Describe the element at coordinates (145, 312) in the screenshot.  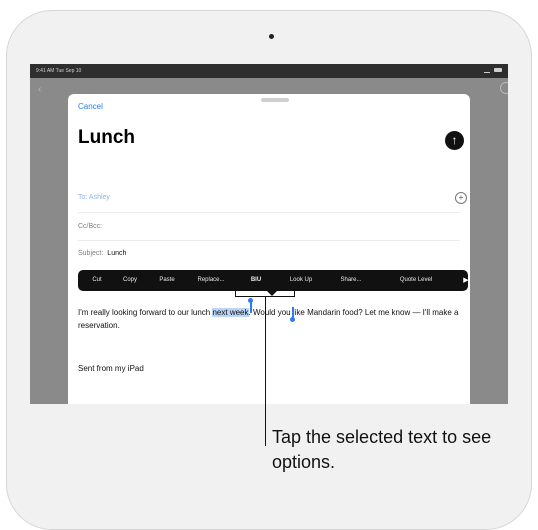
I see `body-text-before: I'm really looking forward to our lunch` at that location.